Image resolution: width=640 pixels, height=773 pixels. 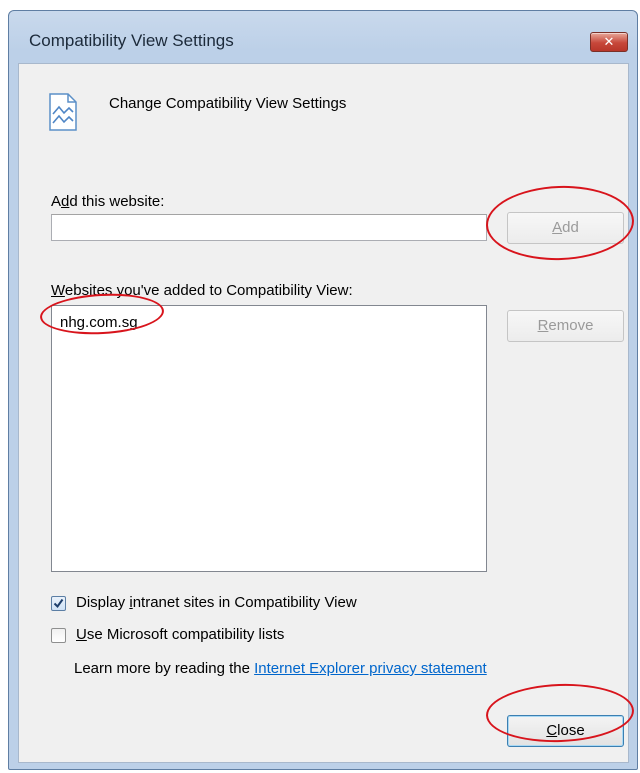 What do you see at coordinates (99, 322) in the screenshot?
I see `list-item: nhg.com.sg` at bounding box center [99, 322].